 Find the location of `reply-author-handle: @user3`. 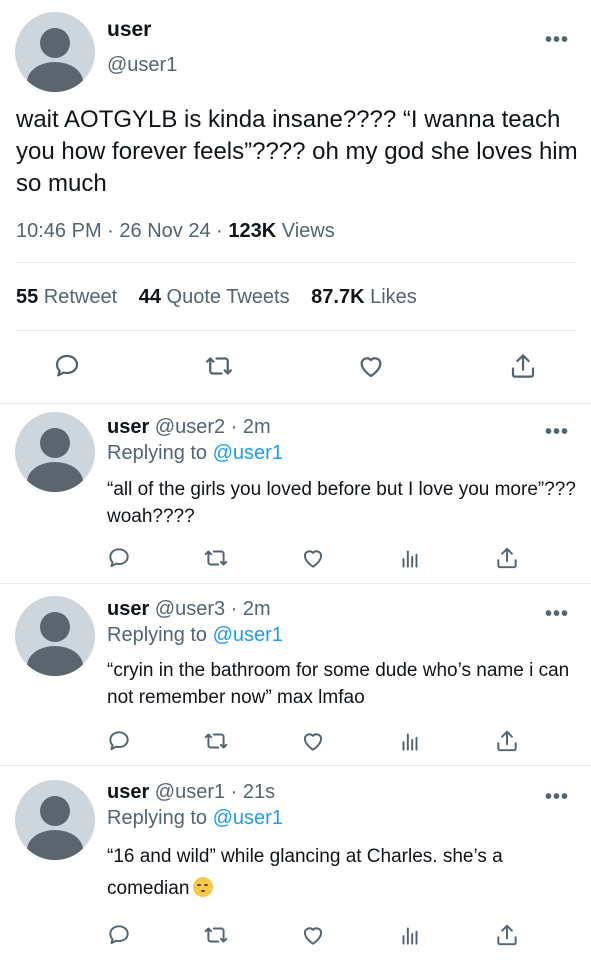

reply-author-handle: @user3 is located at coordinates (187, 609).